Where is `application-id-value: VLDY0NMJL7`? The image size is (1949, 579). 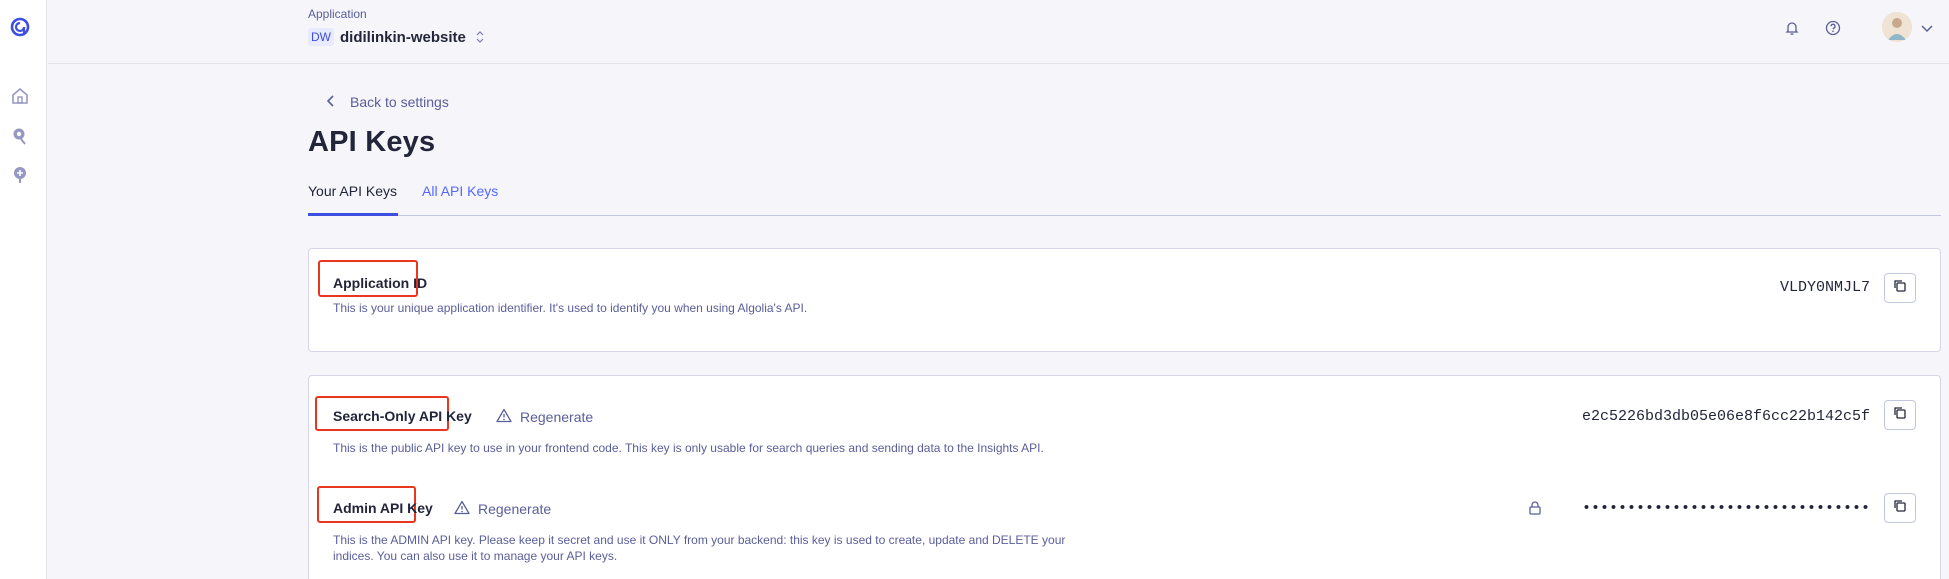 application-id-value: VLDY0NMJL7 is located at coordinates (1825, 287).